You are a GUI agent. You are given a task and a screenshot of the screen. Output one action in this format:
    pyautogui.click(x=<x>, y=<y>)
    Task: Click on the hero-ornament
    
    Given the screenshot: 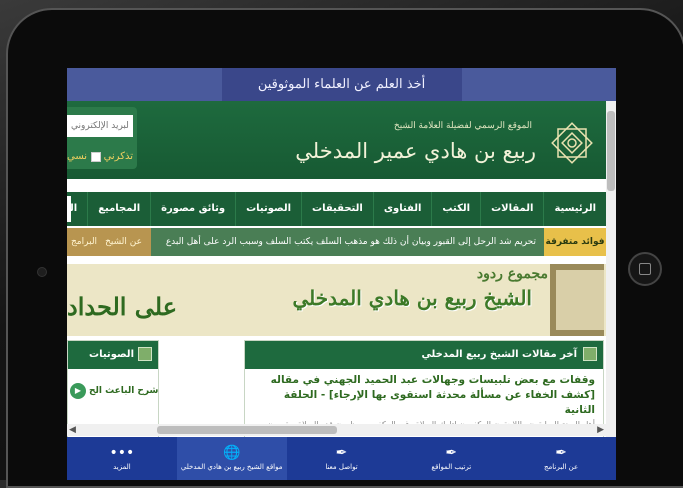 What is the action you would take?
    pyautogui.click(x=577, y=300)
    